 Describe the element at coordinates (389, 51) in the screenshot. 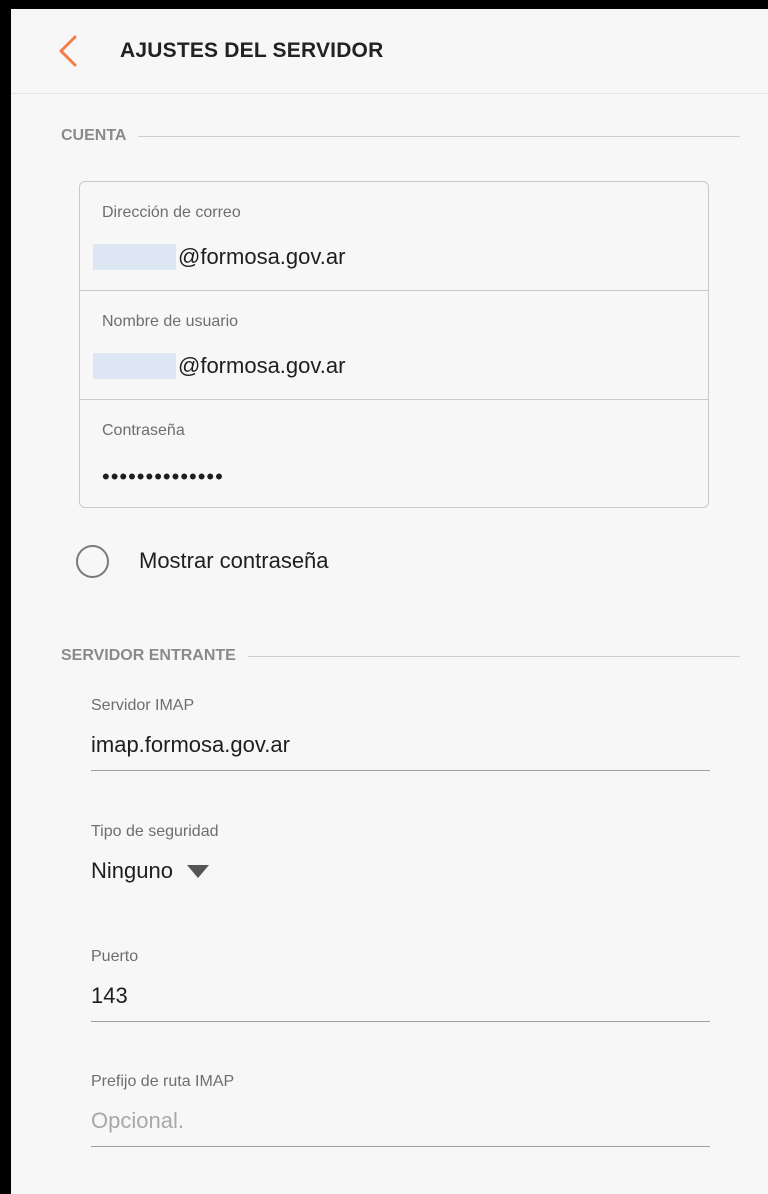

I see `app-header: AJUSTES DEL SERVIDOR` at that location.